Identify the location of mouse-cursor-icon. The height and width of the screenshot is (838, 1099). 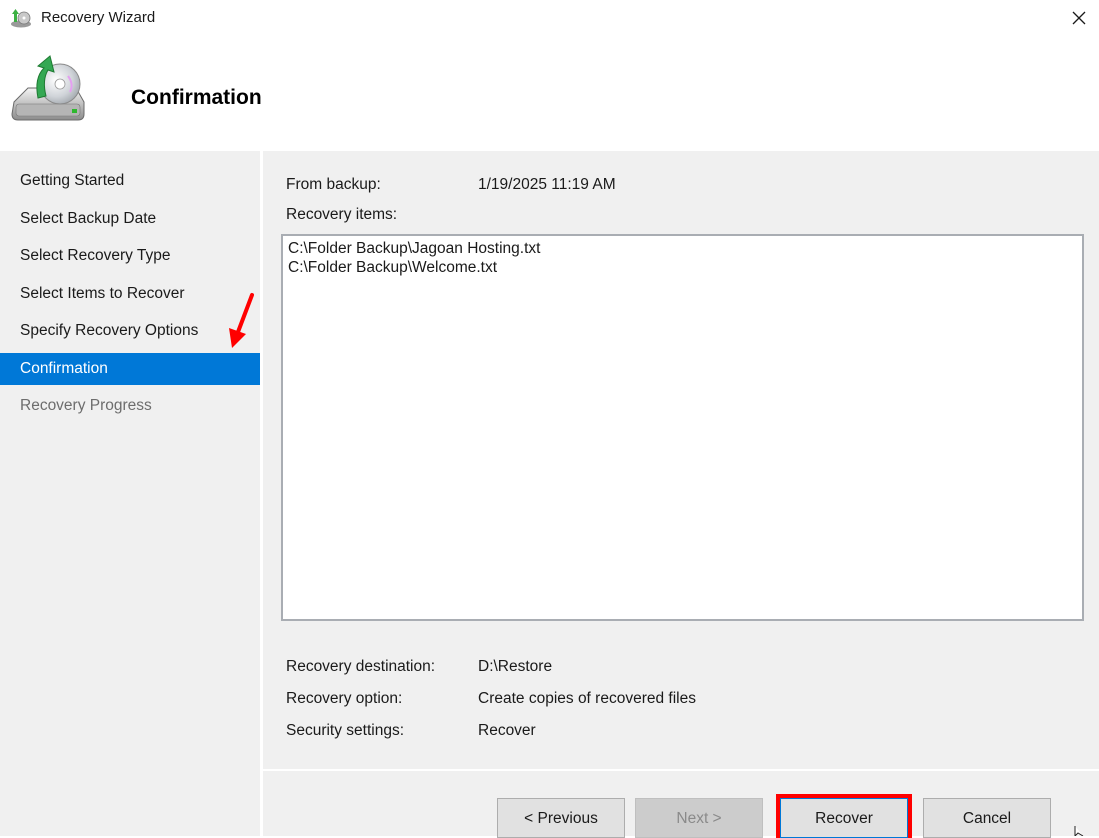
(1079, 831).